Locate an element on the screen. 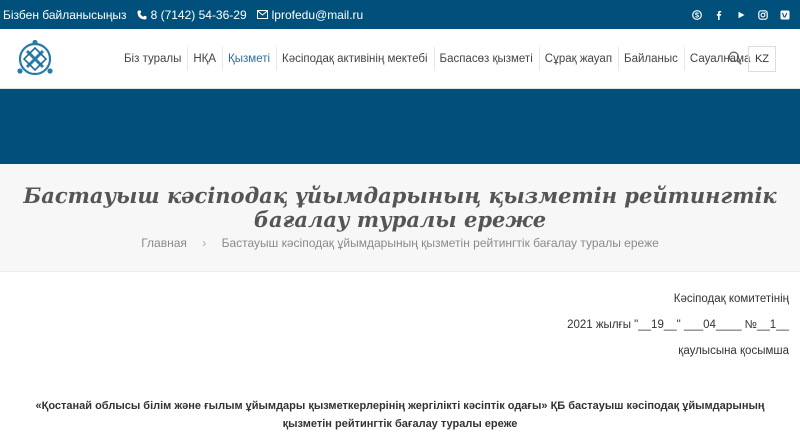  contact-label: Бізбен байланысыңыз is located at coordinates (65, 14).